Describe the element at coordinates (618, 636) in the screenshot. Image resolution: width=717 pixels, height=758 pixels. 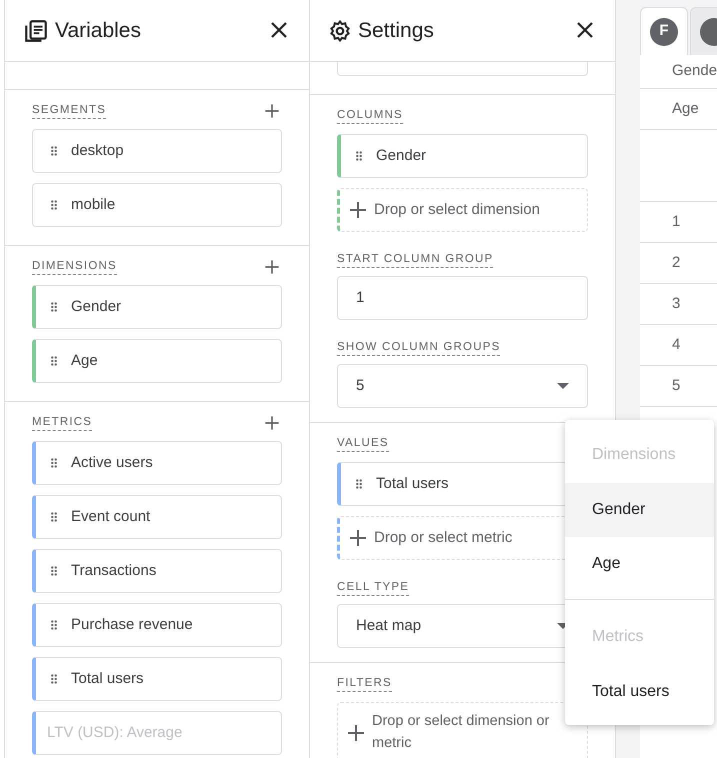
I see `menu-header: Metrics` at that location.